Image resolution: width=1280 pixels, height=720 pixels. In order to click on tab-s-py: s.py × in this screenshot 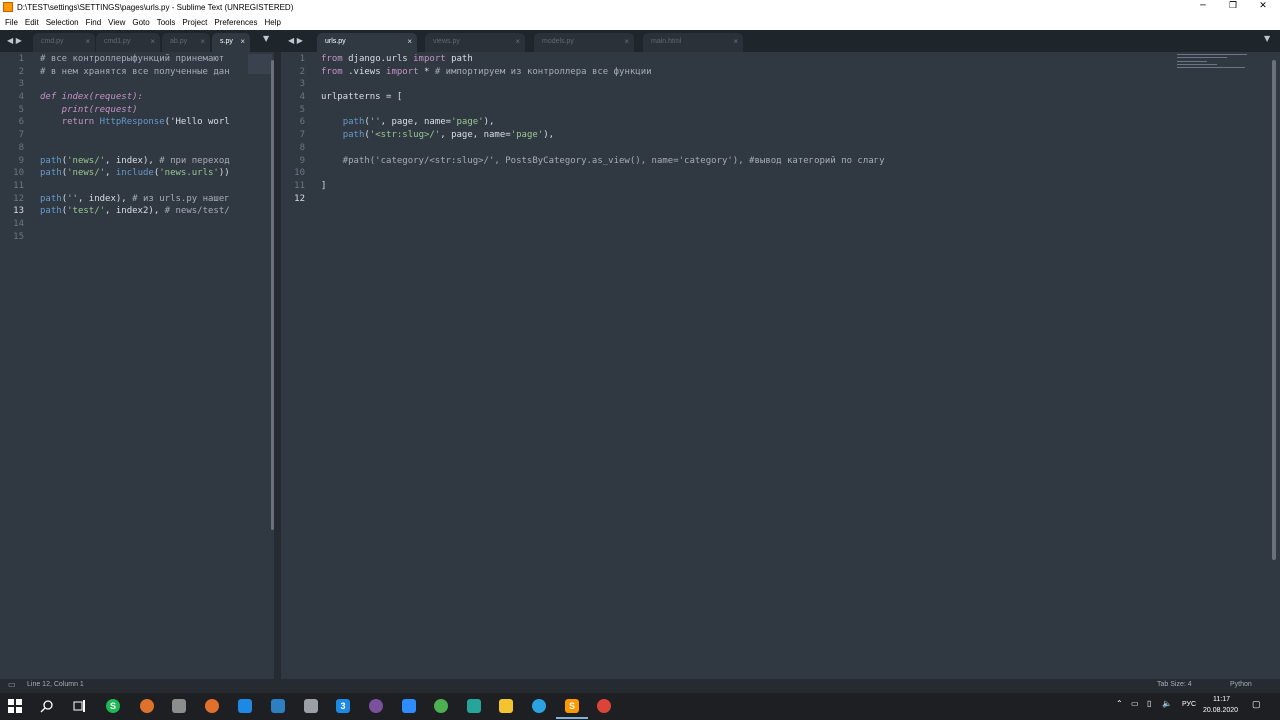, I will do `click(231, 42)`.